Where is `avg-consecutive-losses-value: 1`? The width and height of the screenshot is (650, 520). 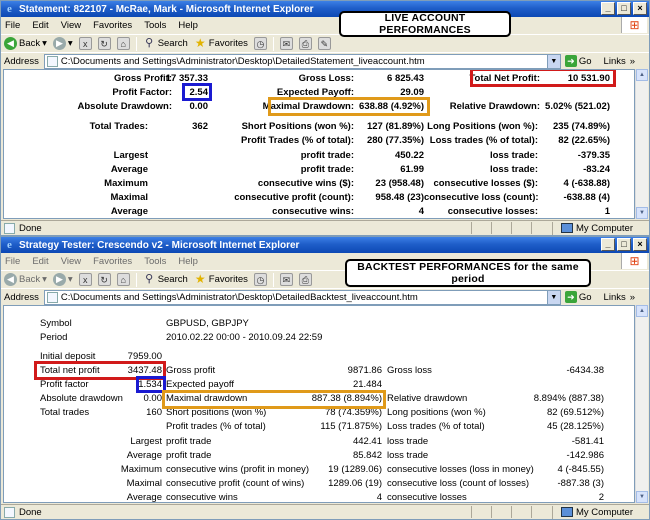 avg-consecutive-losses-value: 1 is located at coordinates (607, 211).